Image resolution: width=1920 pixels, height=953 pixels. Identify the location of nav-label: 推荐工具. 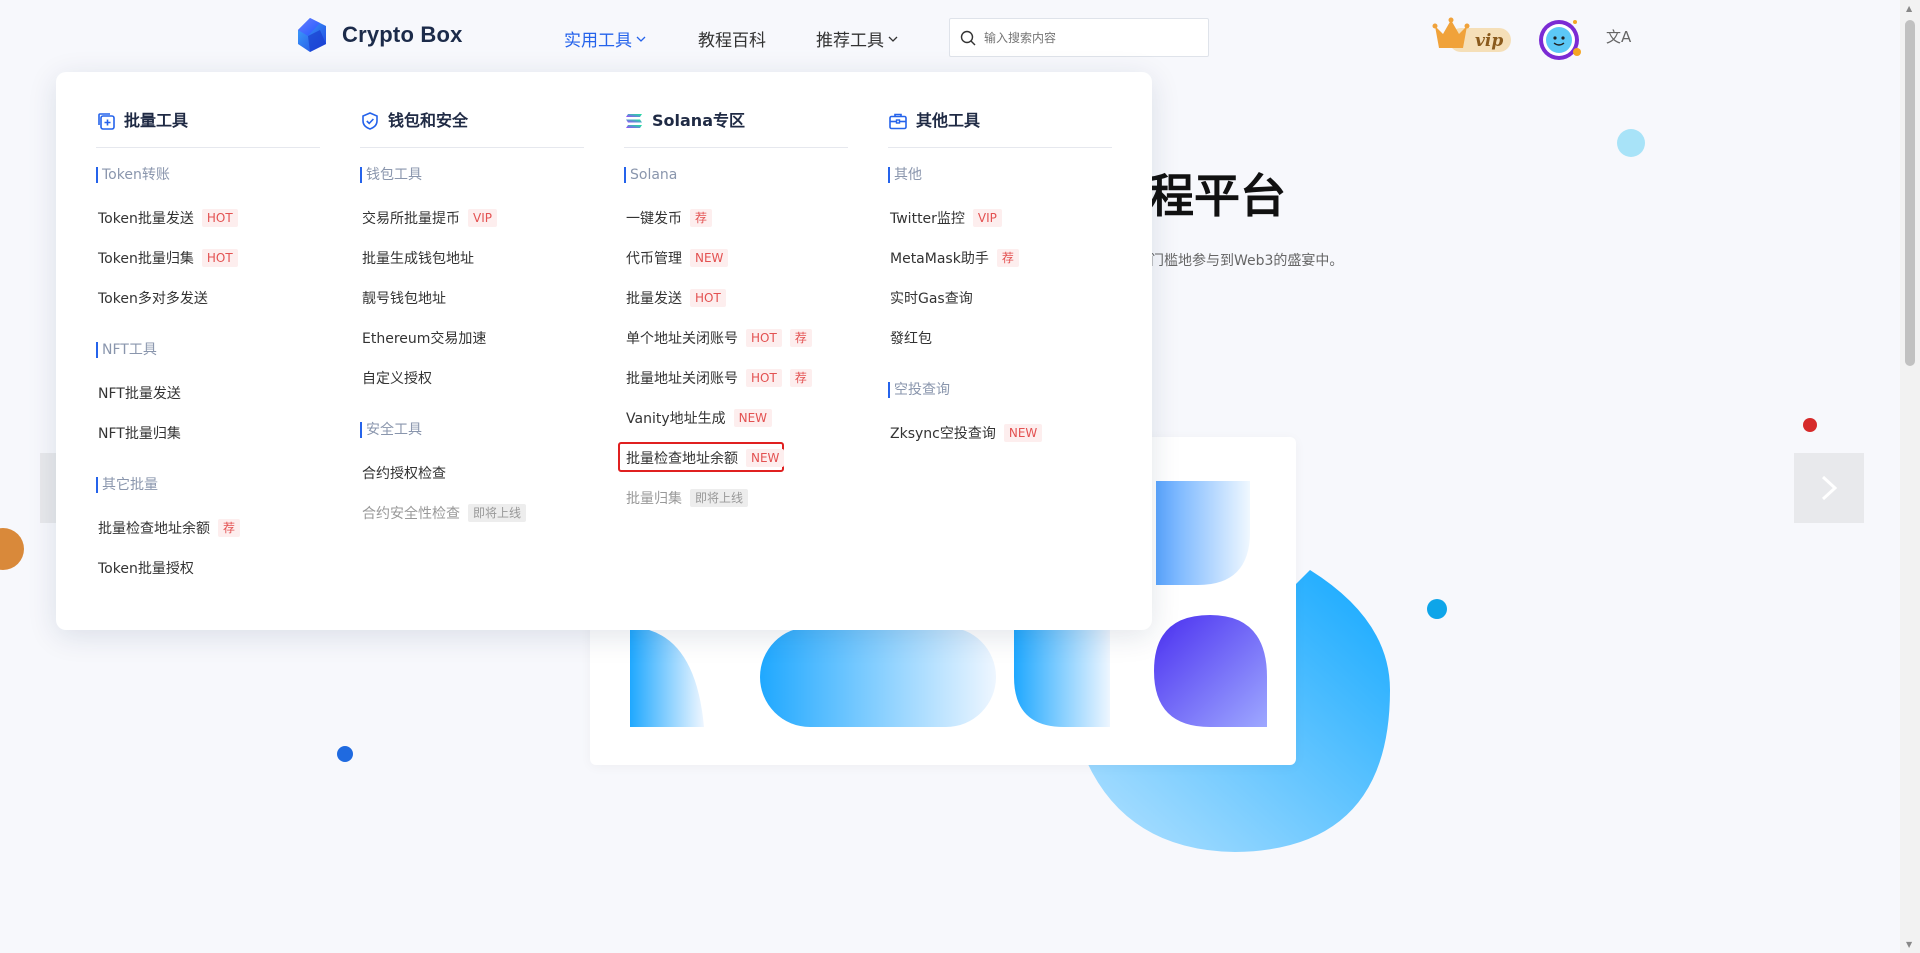
(850, 41).